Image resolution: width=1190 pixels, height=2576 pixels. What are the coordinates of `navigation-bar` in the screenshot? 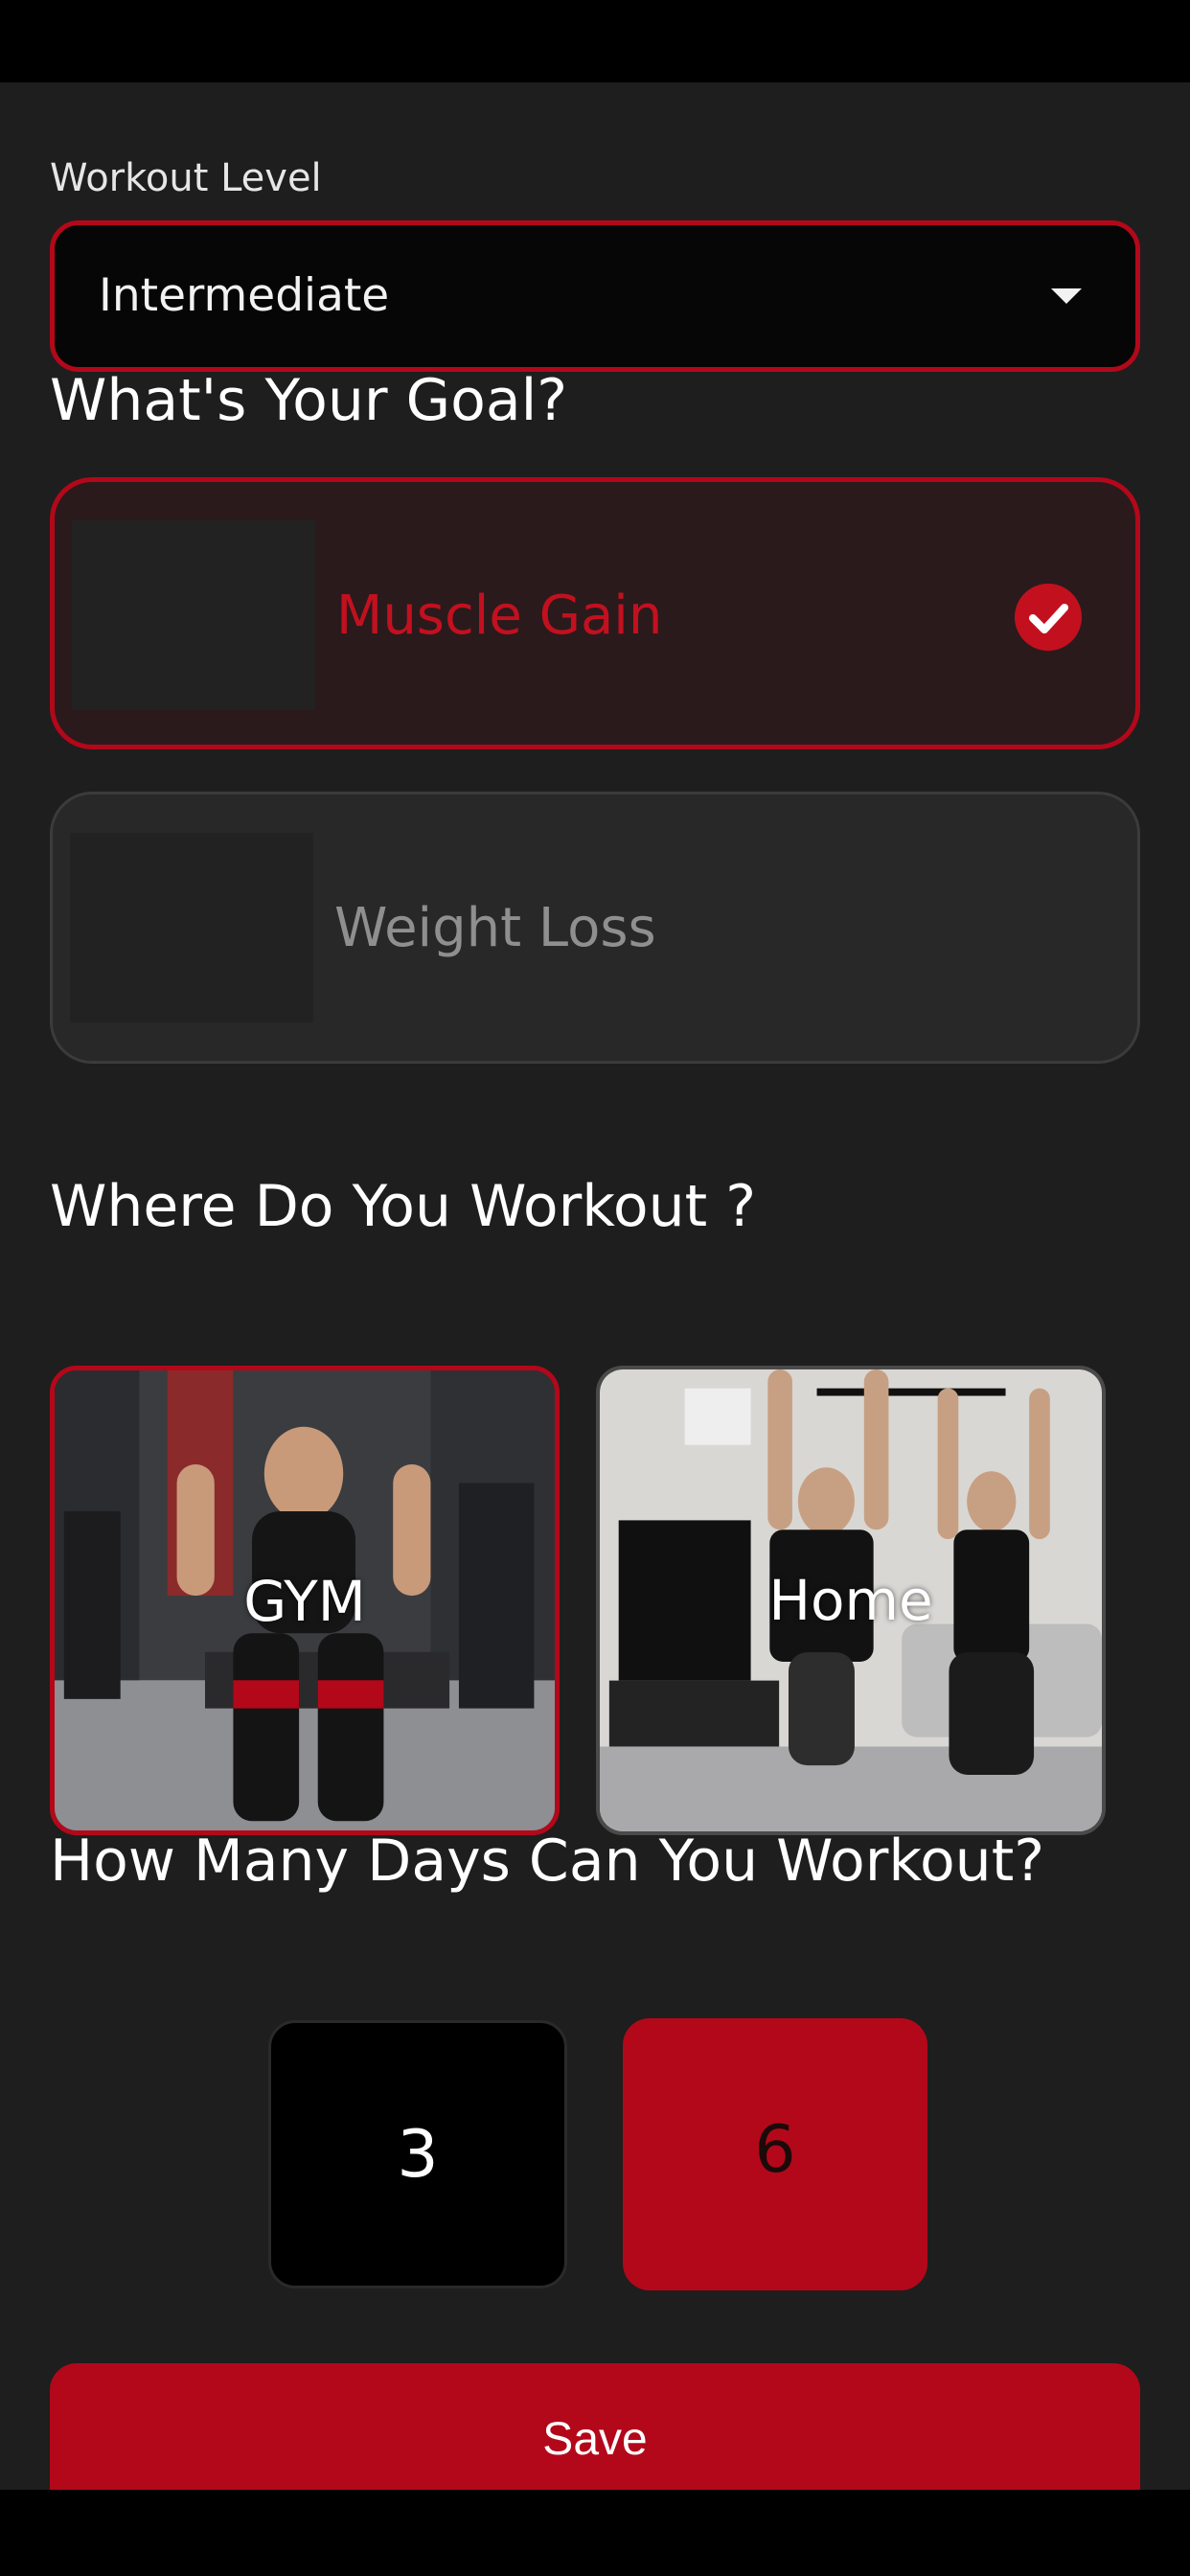 It's located at (595, 2533).